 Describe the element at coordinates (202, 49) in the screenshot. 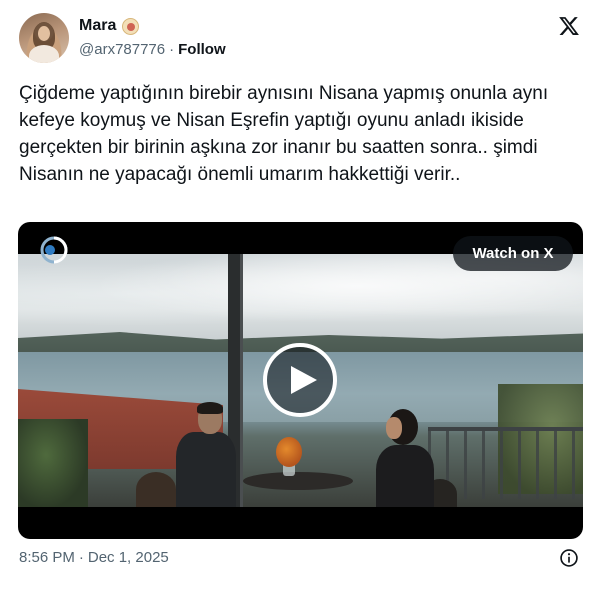

I see `follow-button: Follow` at that location.